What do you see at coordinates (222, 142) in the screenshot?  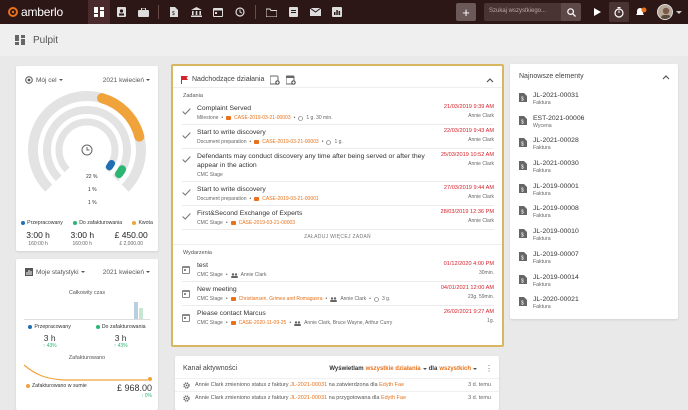 I see `task-type: Document preparation` at bounding box center [222, 142].